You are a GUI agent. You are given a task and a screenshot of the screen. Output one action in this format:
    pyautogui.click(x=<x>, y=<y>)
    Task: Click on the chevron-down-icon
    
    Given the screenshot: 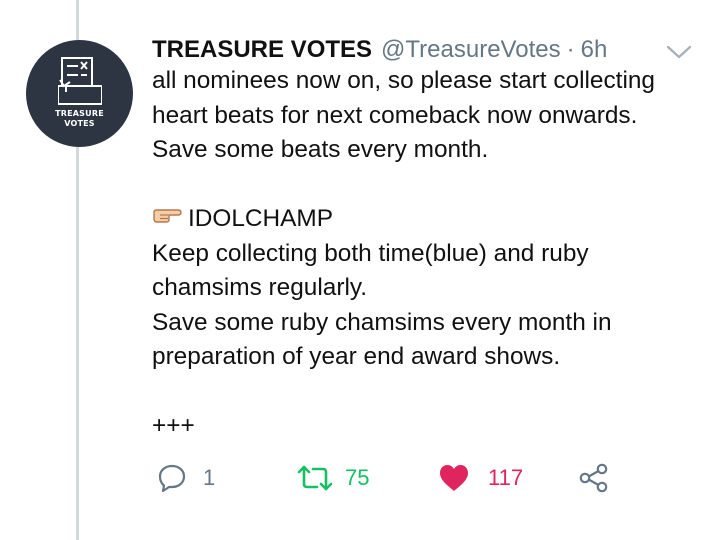 What is the action you would take?
    pyautogui.click(x=679, y=52)
    